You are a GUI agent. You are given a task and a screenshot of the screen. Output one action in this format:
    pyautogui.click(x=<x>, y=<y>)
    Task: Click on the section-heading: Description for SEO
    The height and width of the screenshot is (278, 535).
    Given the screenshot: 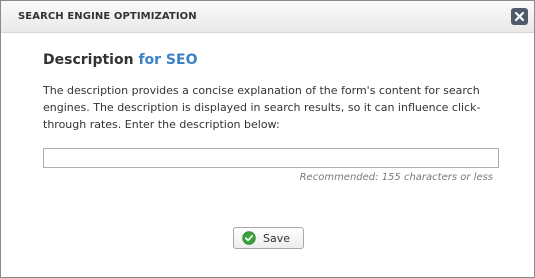 What is the action you would take?
    pyautogui.click(x=120, y=60)
    